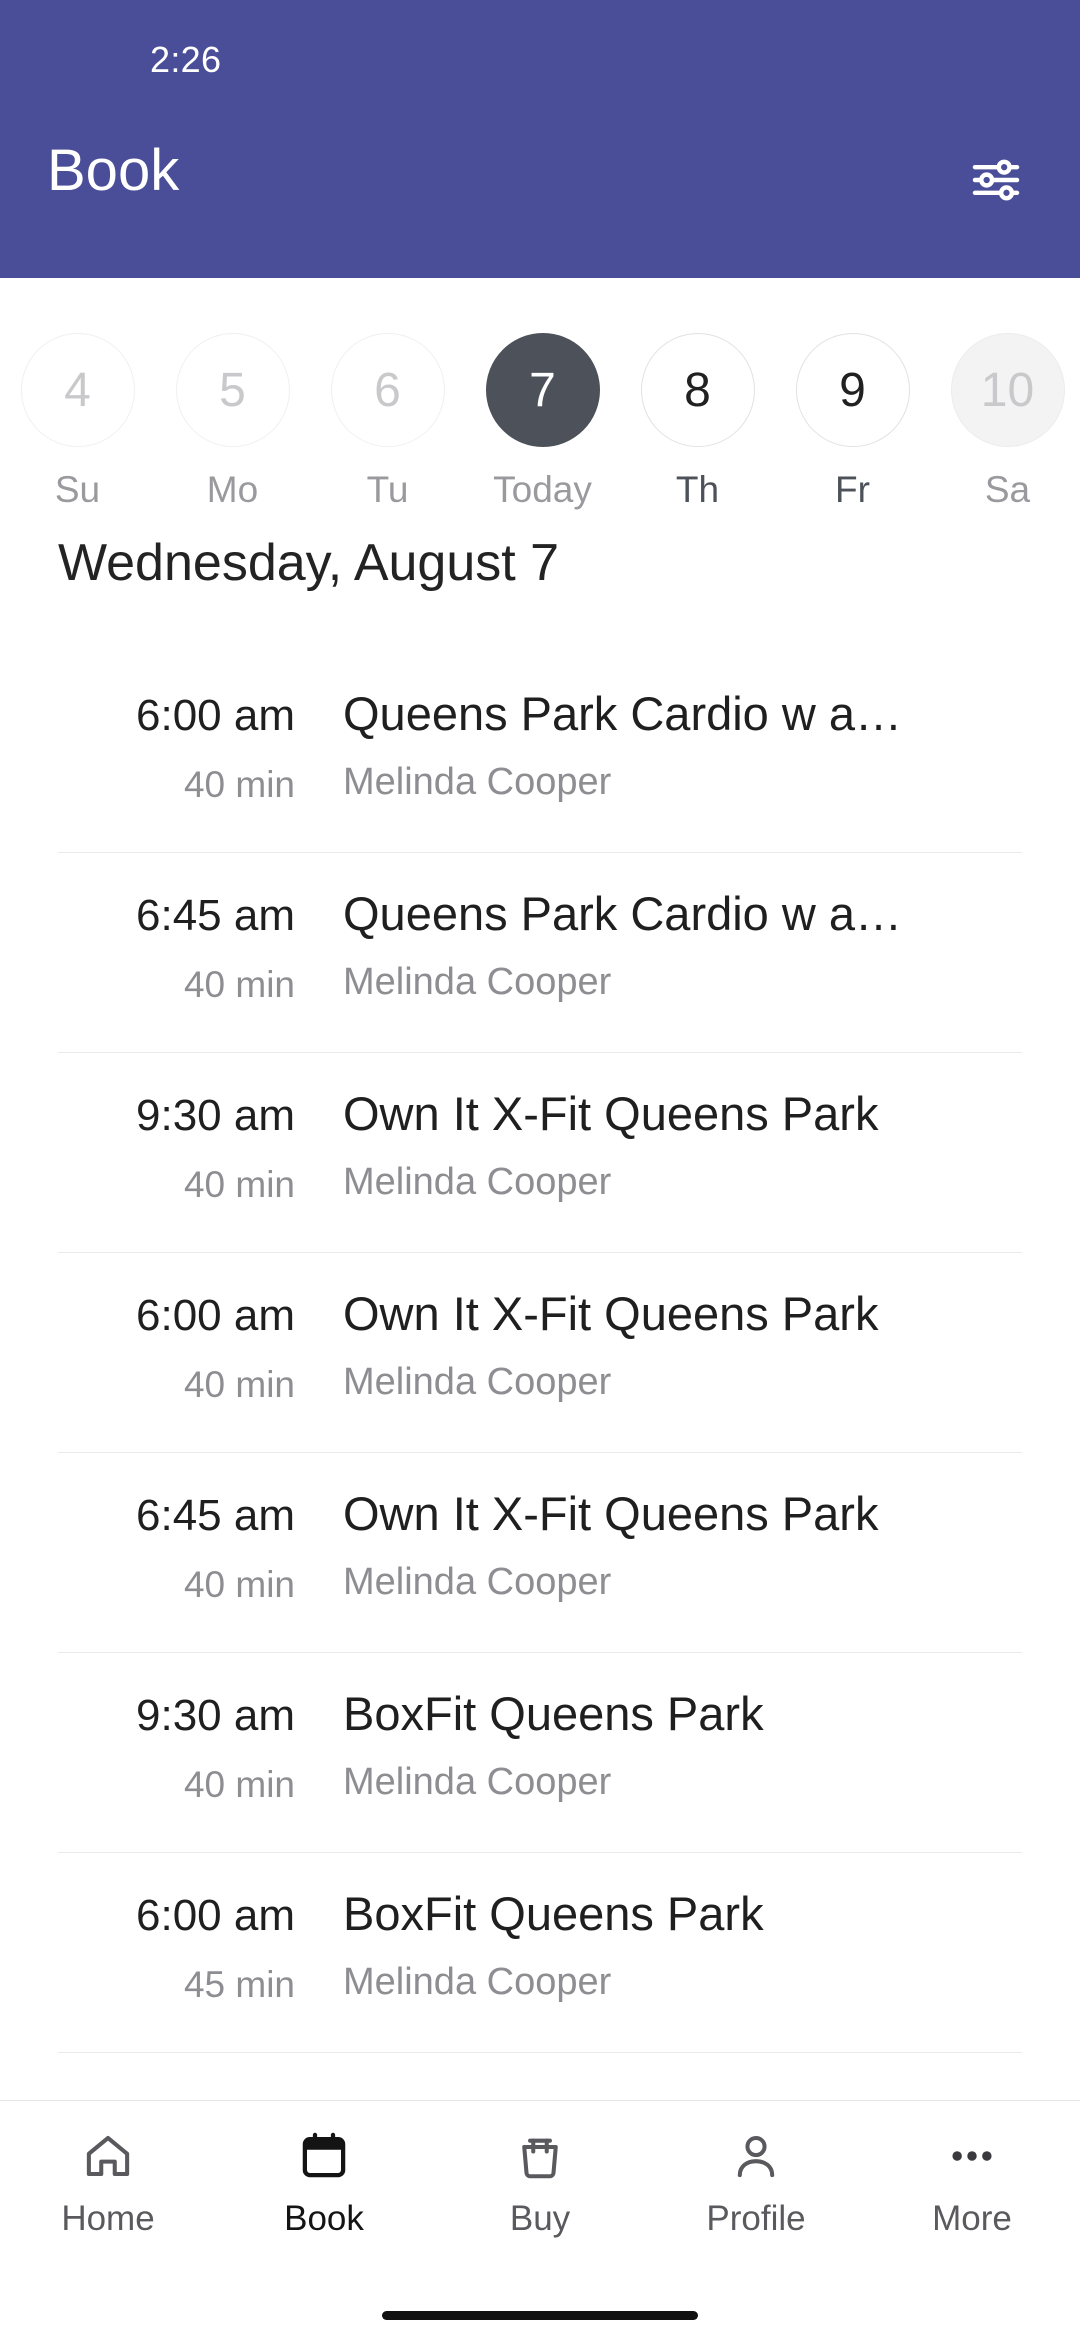 This screenshot has width=1080, height=2340. I want to click on bottom-navigation-bar: Home Book Buy Profile More, so click(540, 2195).